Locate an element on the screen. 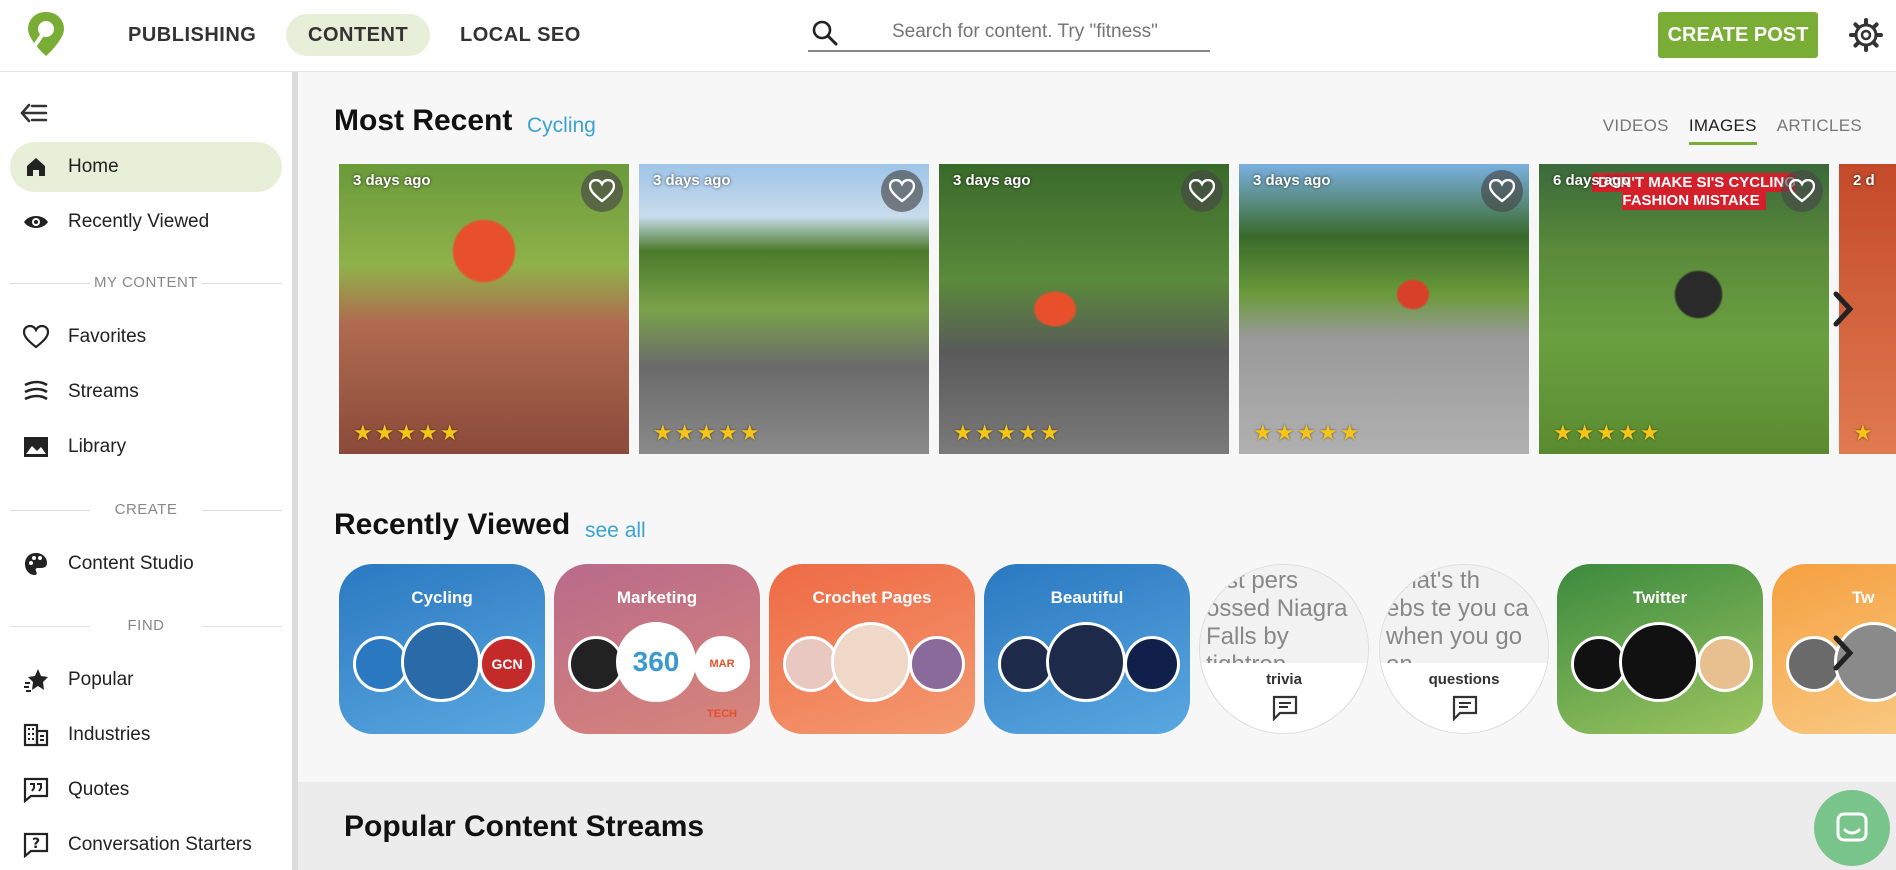 This screenshot has height=870, width=1896. recently-viewed-title: Recently Viewed is located at coordinates (452, 524).